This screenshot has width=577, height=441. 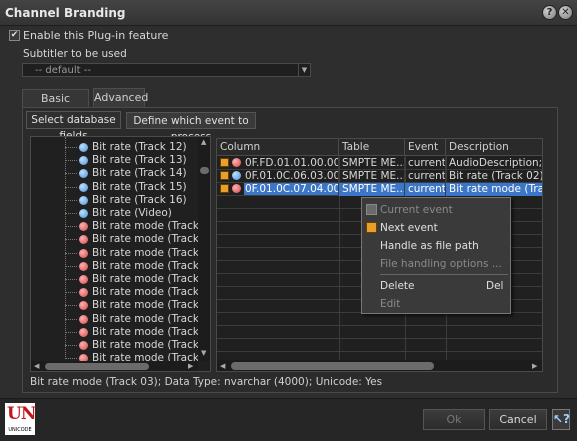 What do you see at coordinates (120, 98) in the screenshot?
I see `tab-advanced: Advanced` at bounding box center [120, 98].